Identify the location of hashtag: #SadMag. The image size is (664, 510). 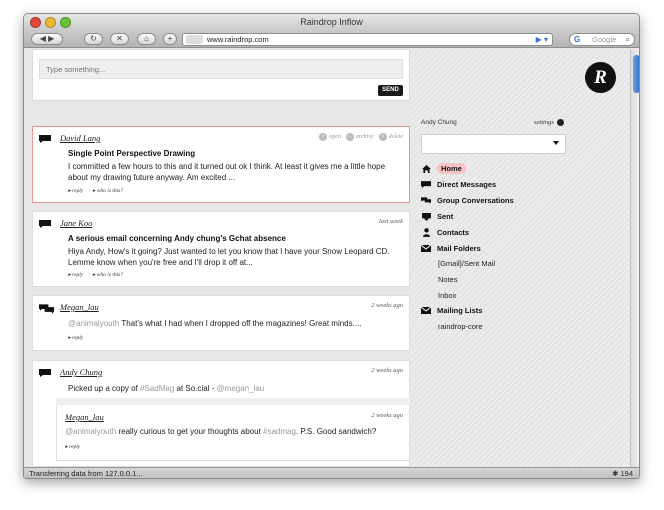
(157, 388).